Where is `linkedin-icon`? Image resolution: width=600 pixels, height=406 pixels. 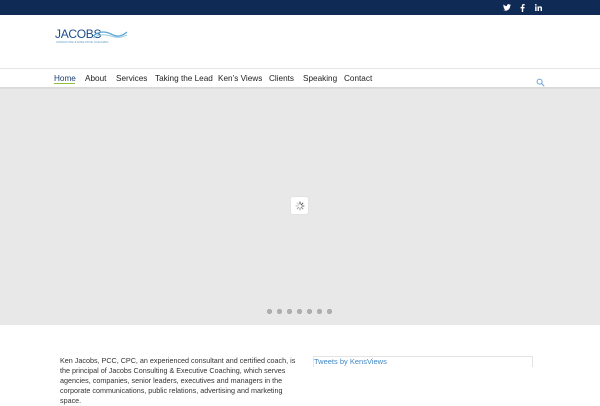 linkedin-icon is located at coordinates (538, 7).